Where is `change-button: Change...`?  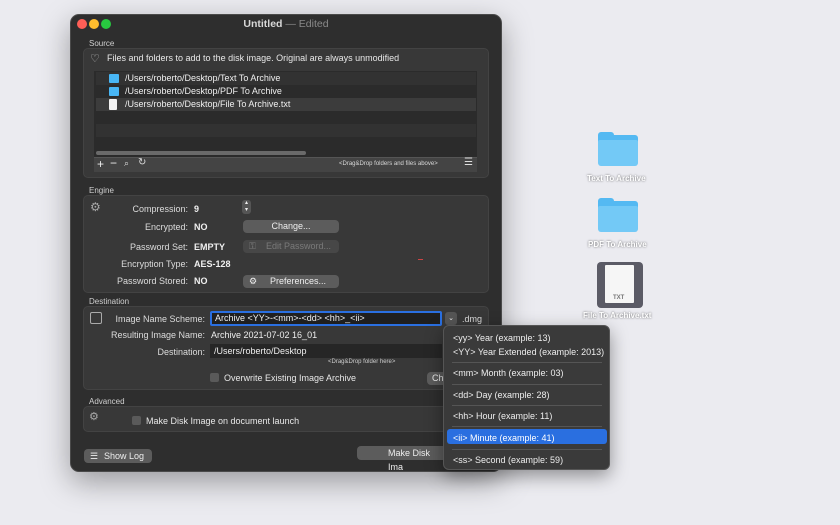 change-button: Change... is located at coordinates (291, 226).